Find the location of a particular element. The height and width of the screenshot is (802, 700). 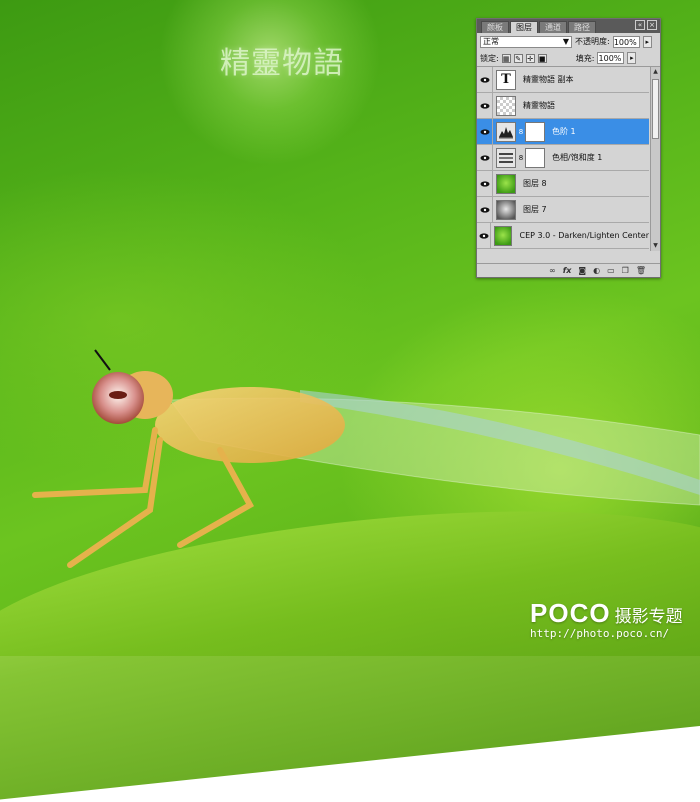

blend-row: 正常 ▼ 不透明度: 100% ▸ is located at coordinates (568, 41).